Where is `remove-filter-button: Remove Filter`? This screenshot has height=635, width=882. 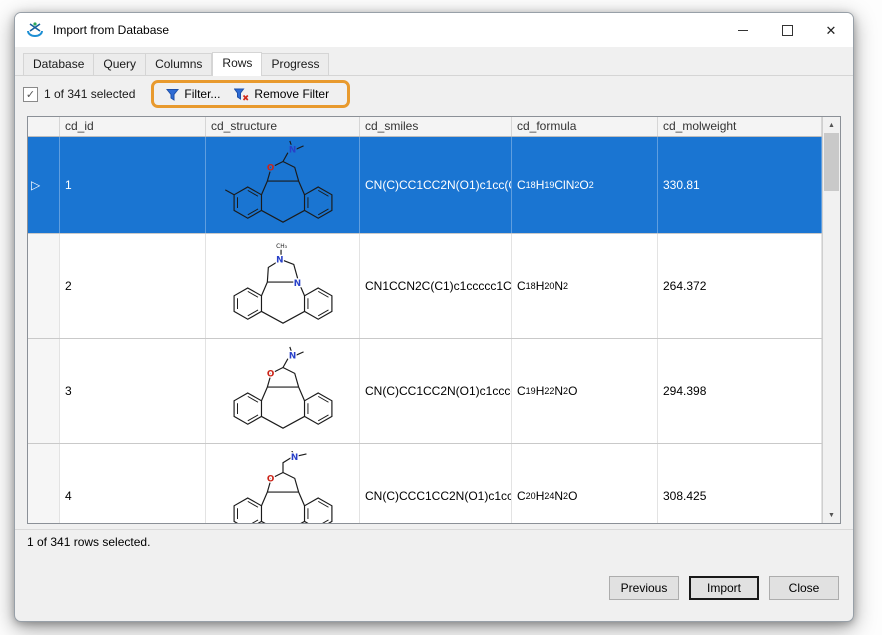 remove-filter-button: Remove Filter is located at coordinates (281, 94).